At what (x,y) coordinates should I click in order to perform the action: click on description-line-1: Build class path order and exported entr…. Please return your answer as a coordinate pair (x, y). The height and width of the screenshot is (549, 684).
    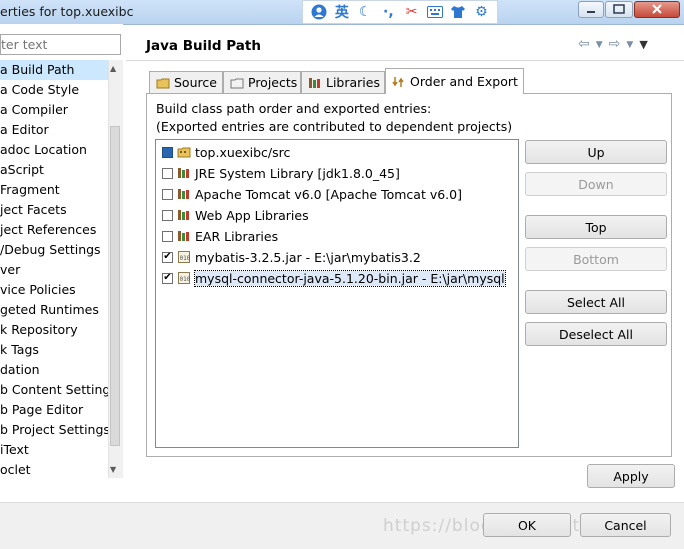
    Looking at the image, I should click on (294, 108).